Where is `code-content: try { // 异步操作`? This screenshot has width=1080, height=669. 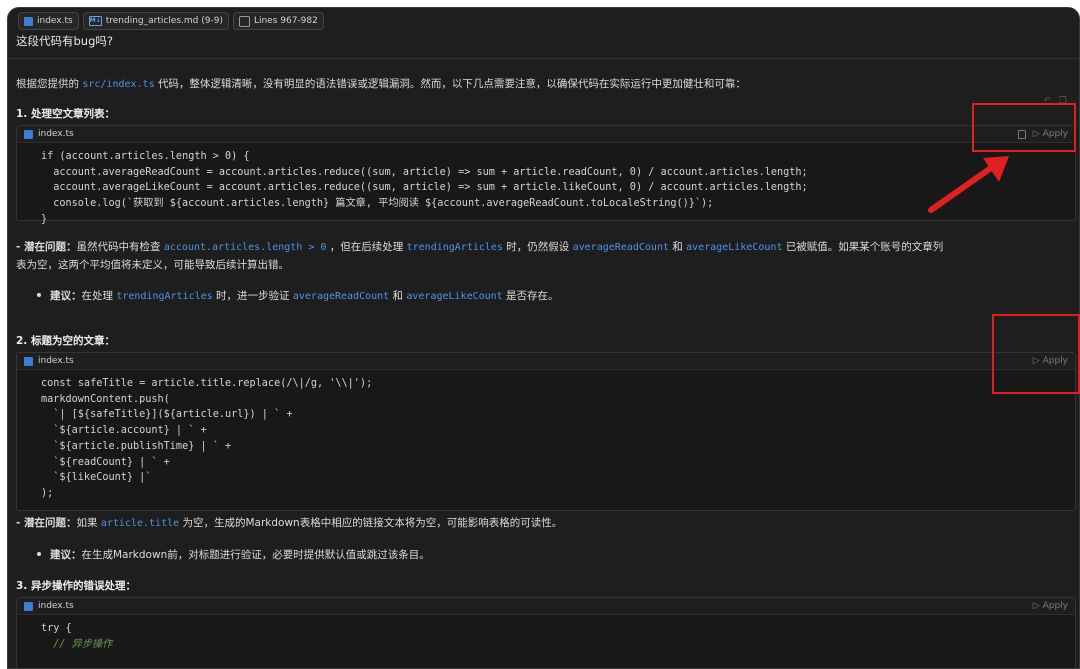 code-content: try { // 异步操作 is located at coordinates (546, 633).